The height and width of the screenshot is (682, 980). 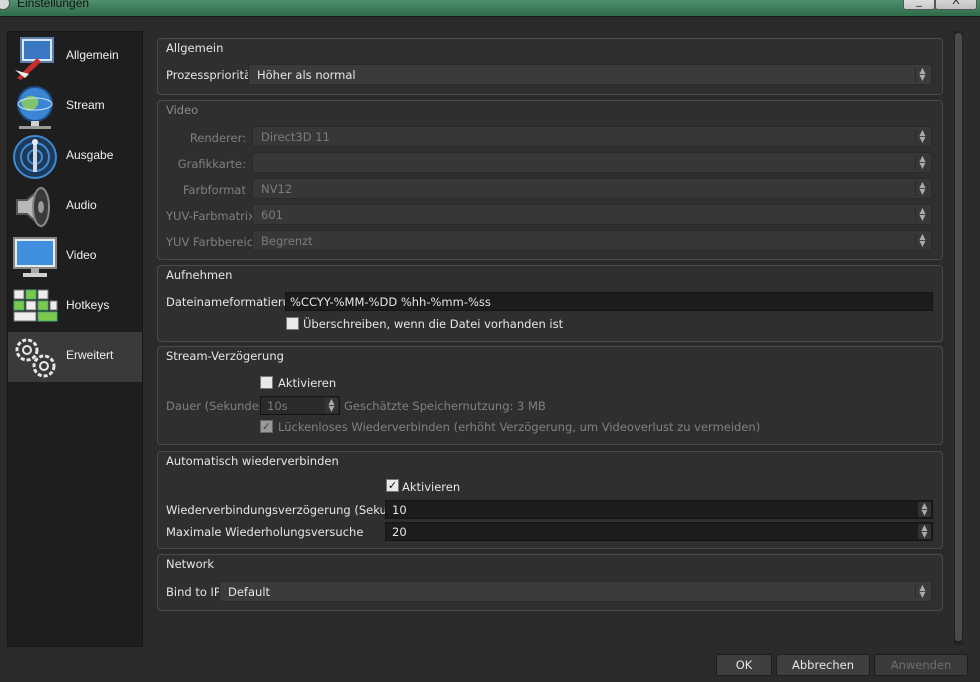 What do you see at coordinates (90, 155) in the screenshot?
I see `sidebar-item-label: Ausgabe` at bounding box center [90, 155].